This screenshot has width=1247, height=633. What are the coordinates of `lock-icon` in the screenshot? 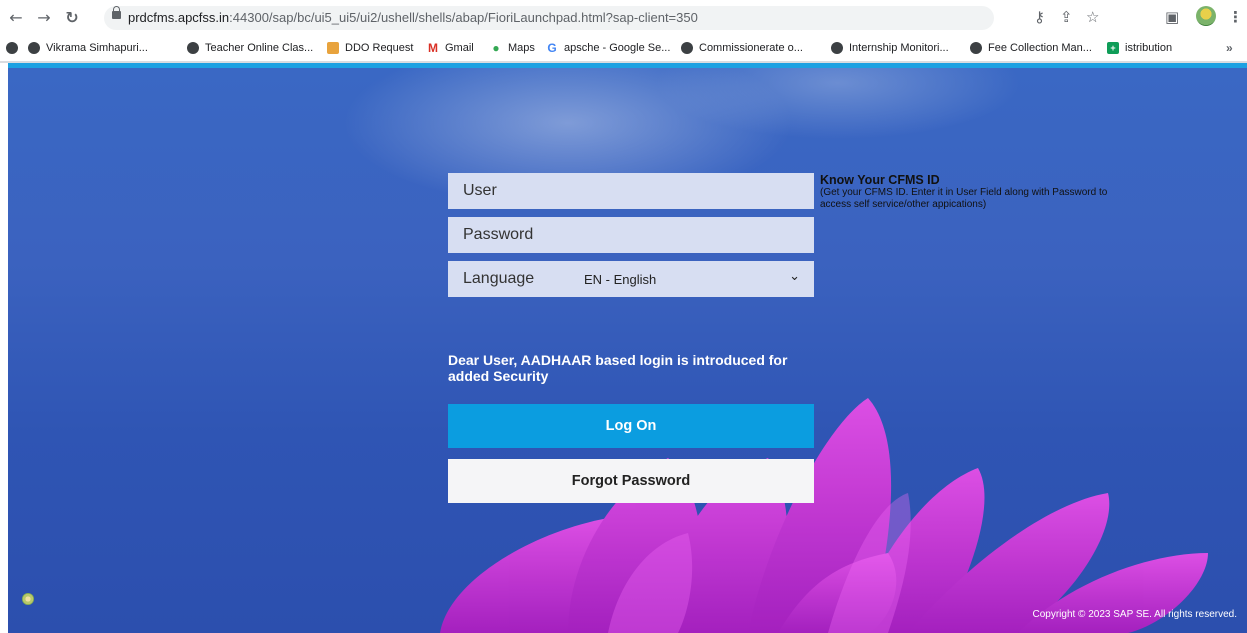 It's located at (116, 12).